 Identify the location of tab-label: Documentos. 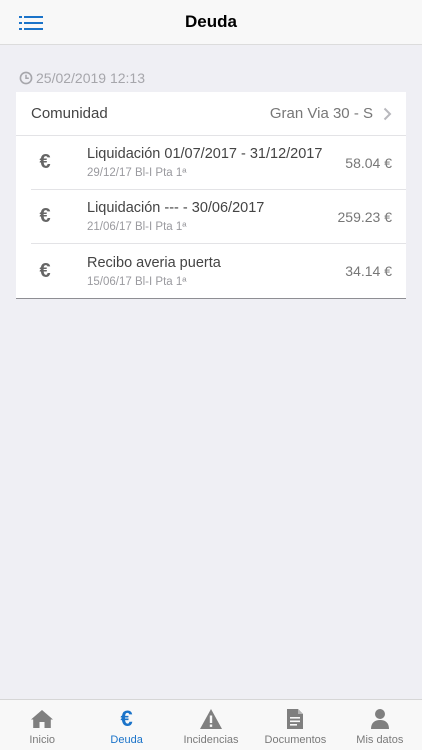
(295, 740).